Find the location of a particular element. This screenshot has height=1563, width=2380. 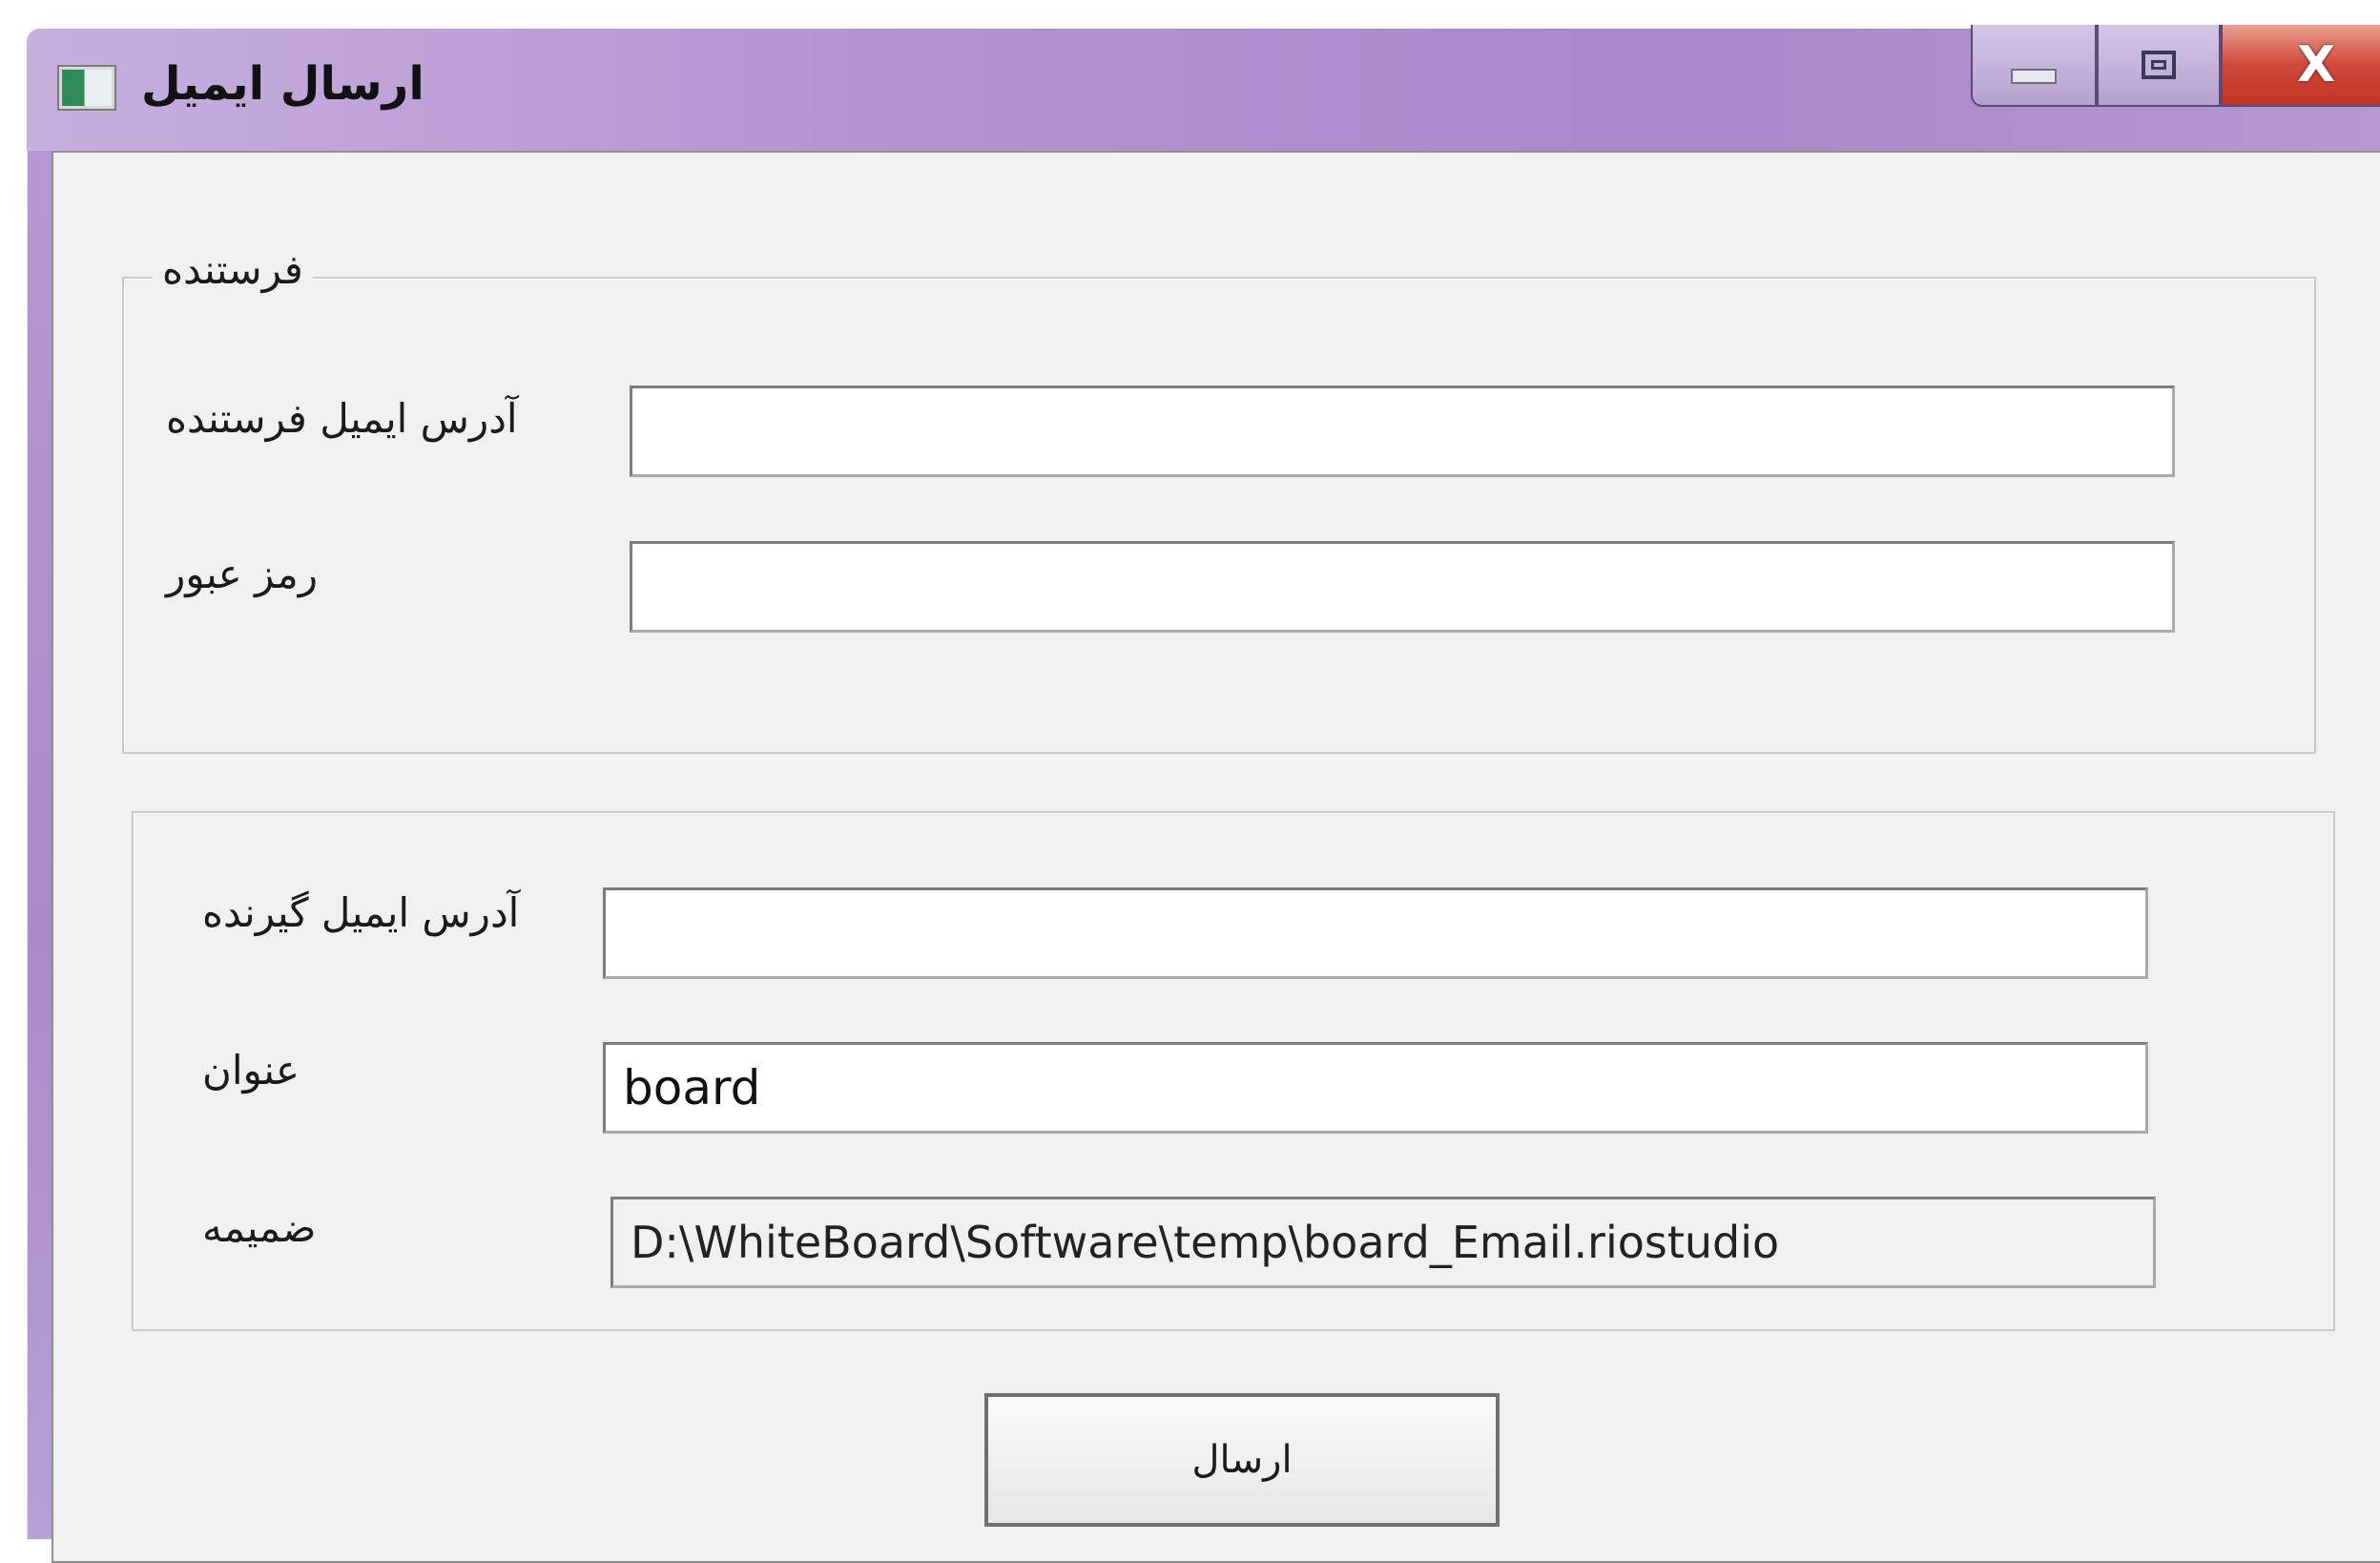

subject-label: عنوان is located at coordinates (251, 1070).